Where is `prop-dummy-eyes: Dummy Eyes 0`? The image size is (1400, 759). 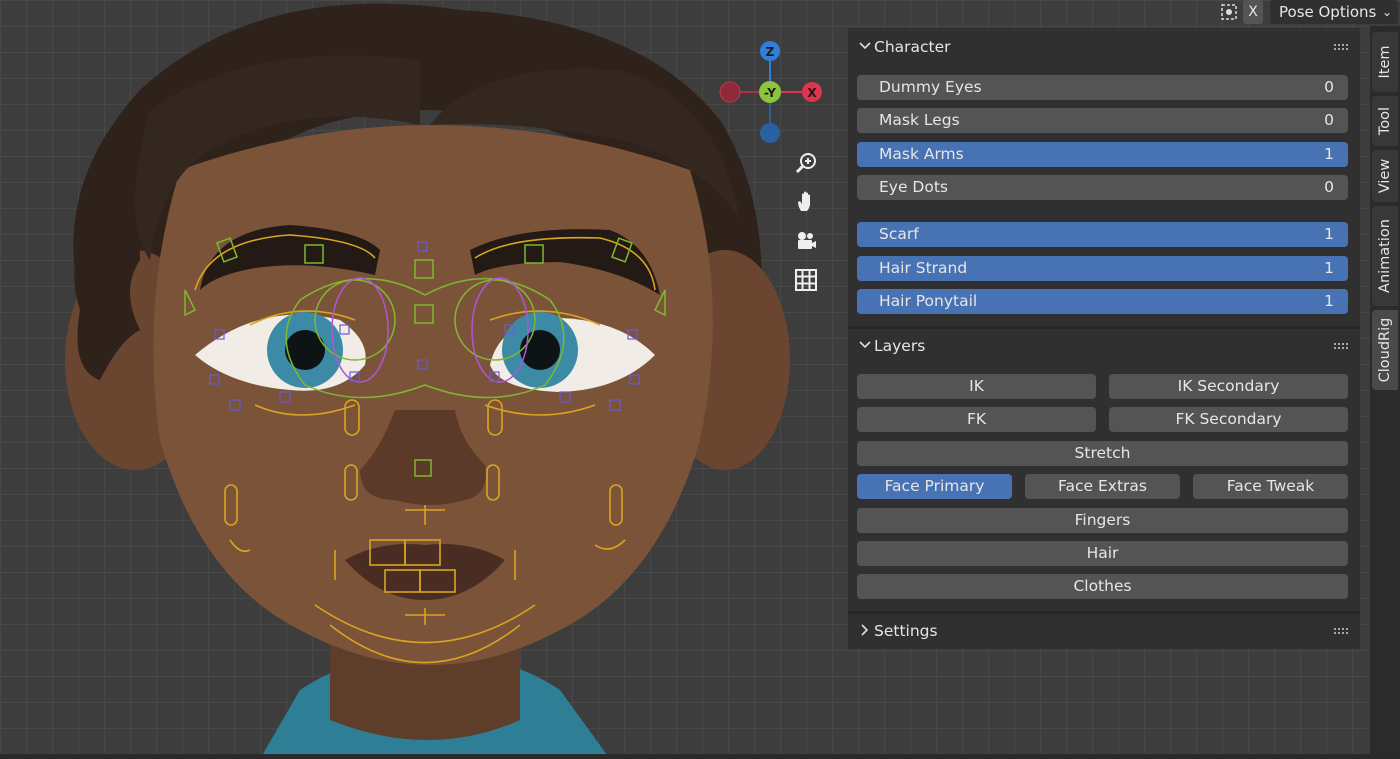 prop-dummy-eyes: Dummy Eyes 0 is located at coordinates (1102, 87).